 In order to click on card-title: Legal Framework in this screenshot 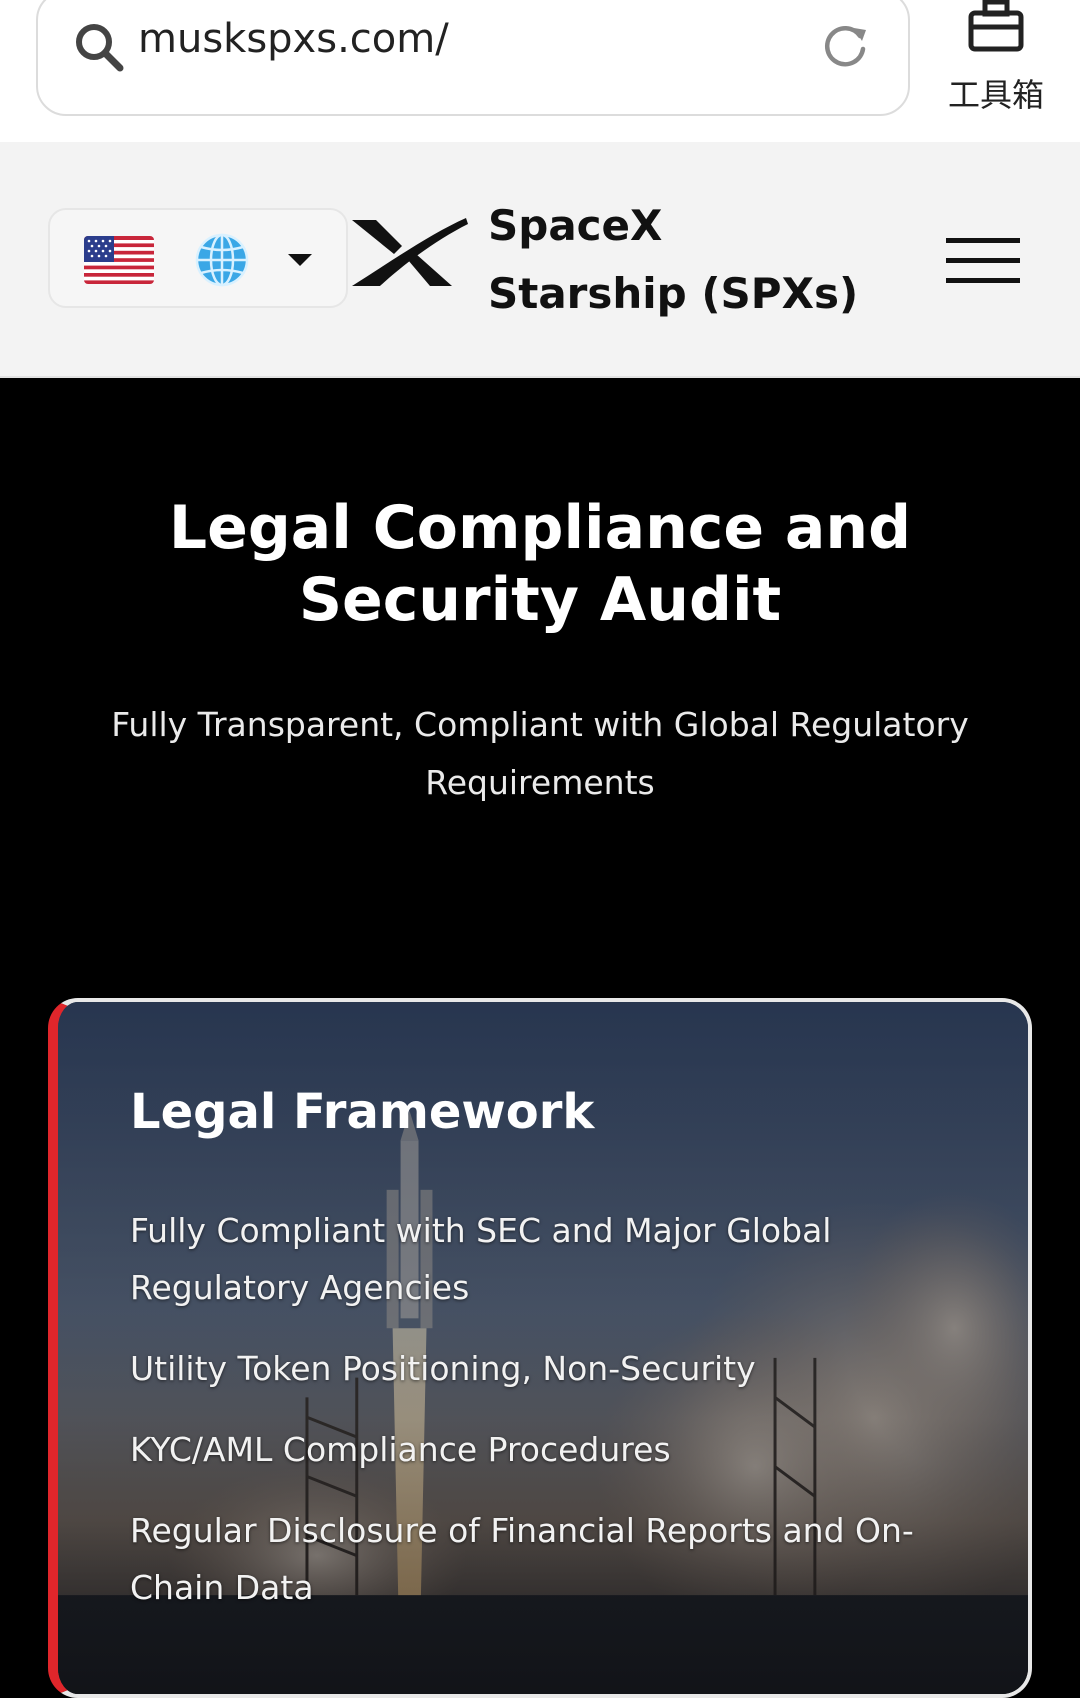, I will do `click(362, 1112)`.